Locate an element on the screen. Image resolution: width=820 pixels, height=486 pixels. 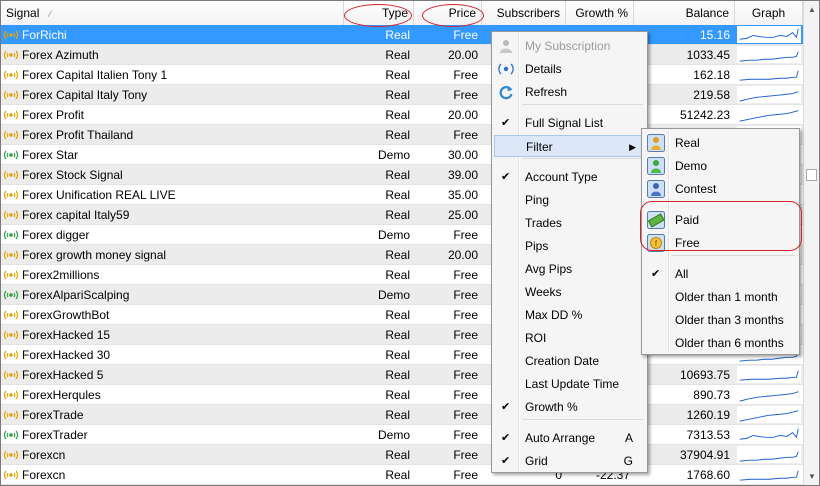
table-row: Forex Azimuth Real 20.00 1033.45 is located at coordinates (402, 55).